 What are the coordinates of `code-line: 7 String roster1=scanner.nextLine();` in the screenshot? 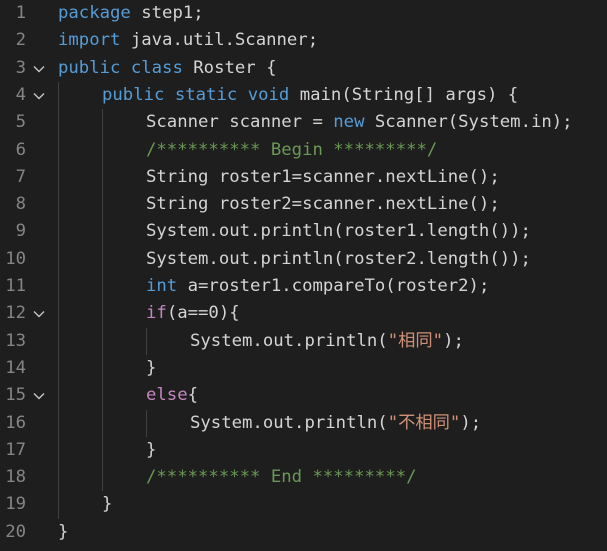 It's located at (303, 177).